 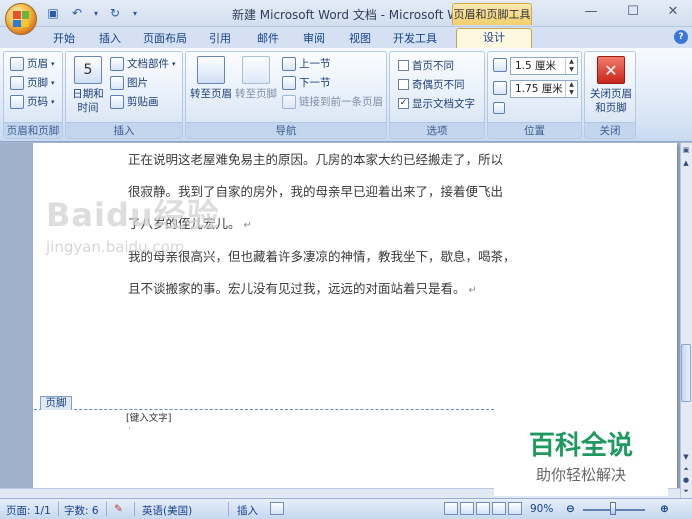 What do you see at coordinates (415, 39) in the screenshot?
I see `tab-developer: 开发工具` at bounding box center [415, 39].